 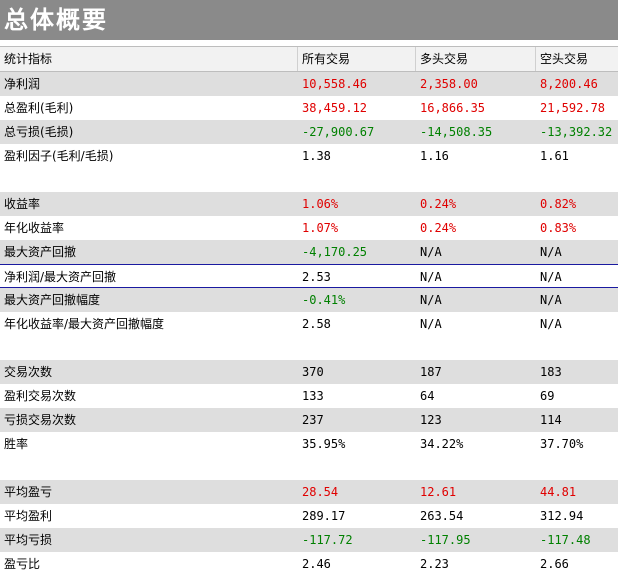 I want to click on table-row: 最大资产回撤幅度 -0.41% N/A N/A, so click(x=309, y=300).